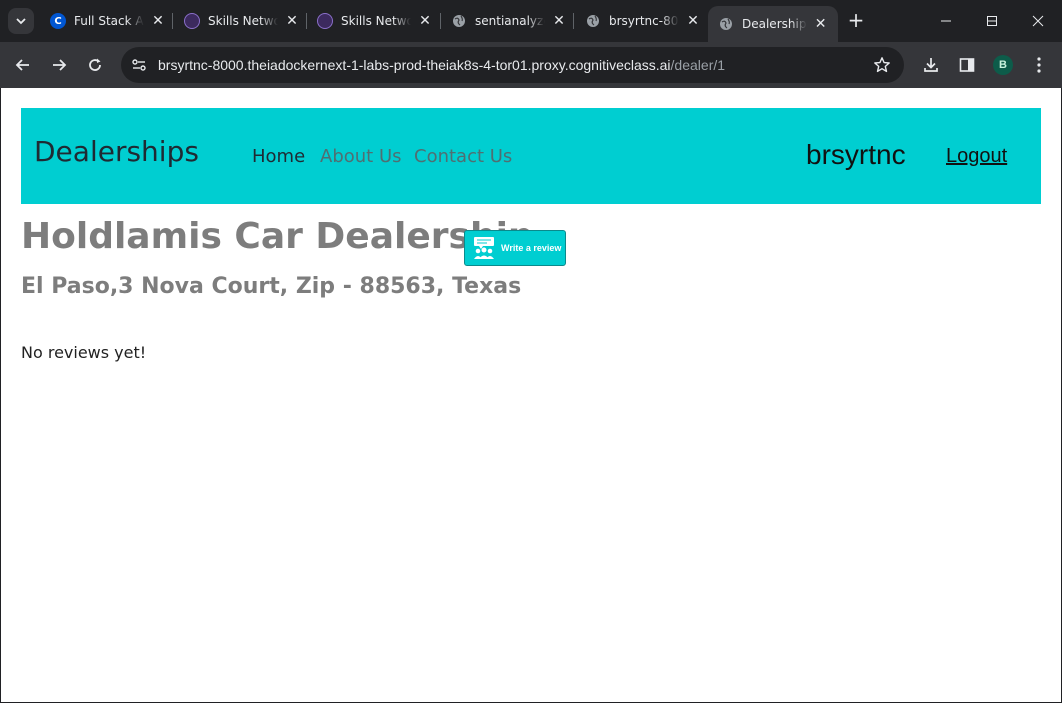 This screenshot has width=1062, height=703. I want to click on dealer-name-heading: Holdlamis Car Dealership, so click(277, 236).